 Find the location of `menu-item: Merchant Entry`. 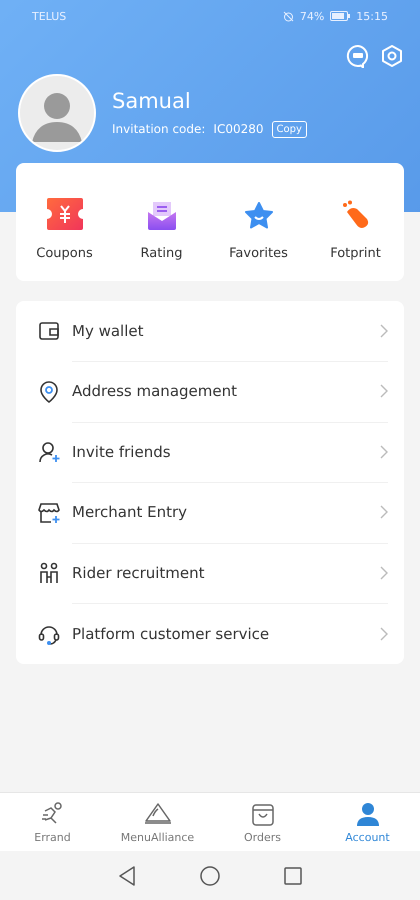

menu-item: Merchant Entry is located at coordinates (226, 512).